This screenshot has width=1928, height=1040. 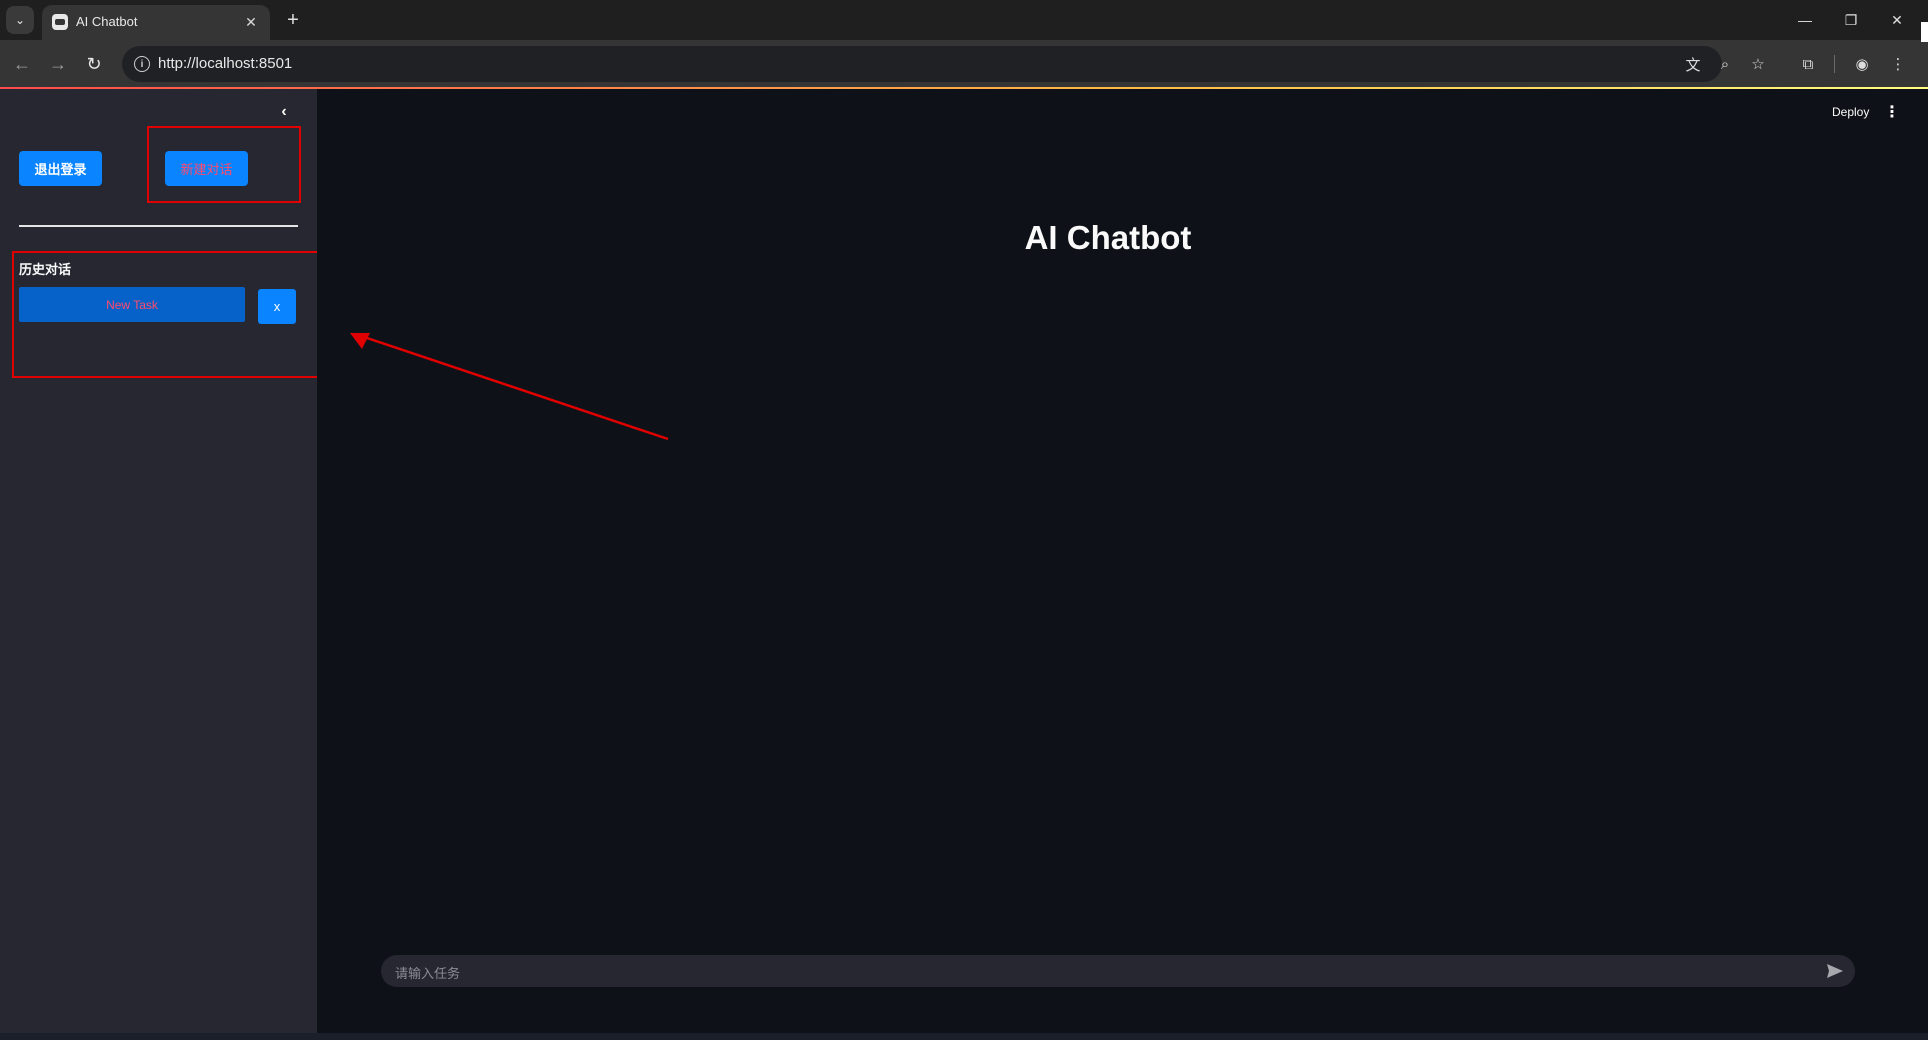 I want to click on star-icon: ☆, so click(x=1758, y=64).